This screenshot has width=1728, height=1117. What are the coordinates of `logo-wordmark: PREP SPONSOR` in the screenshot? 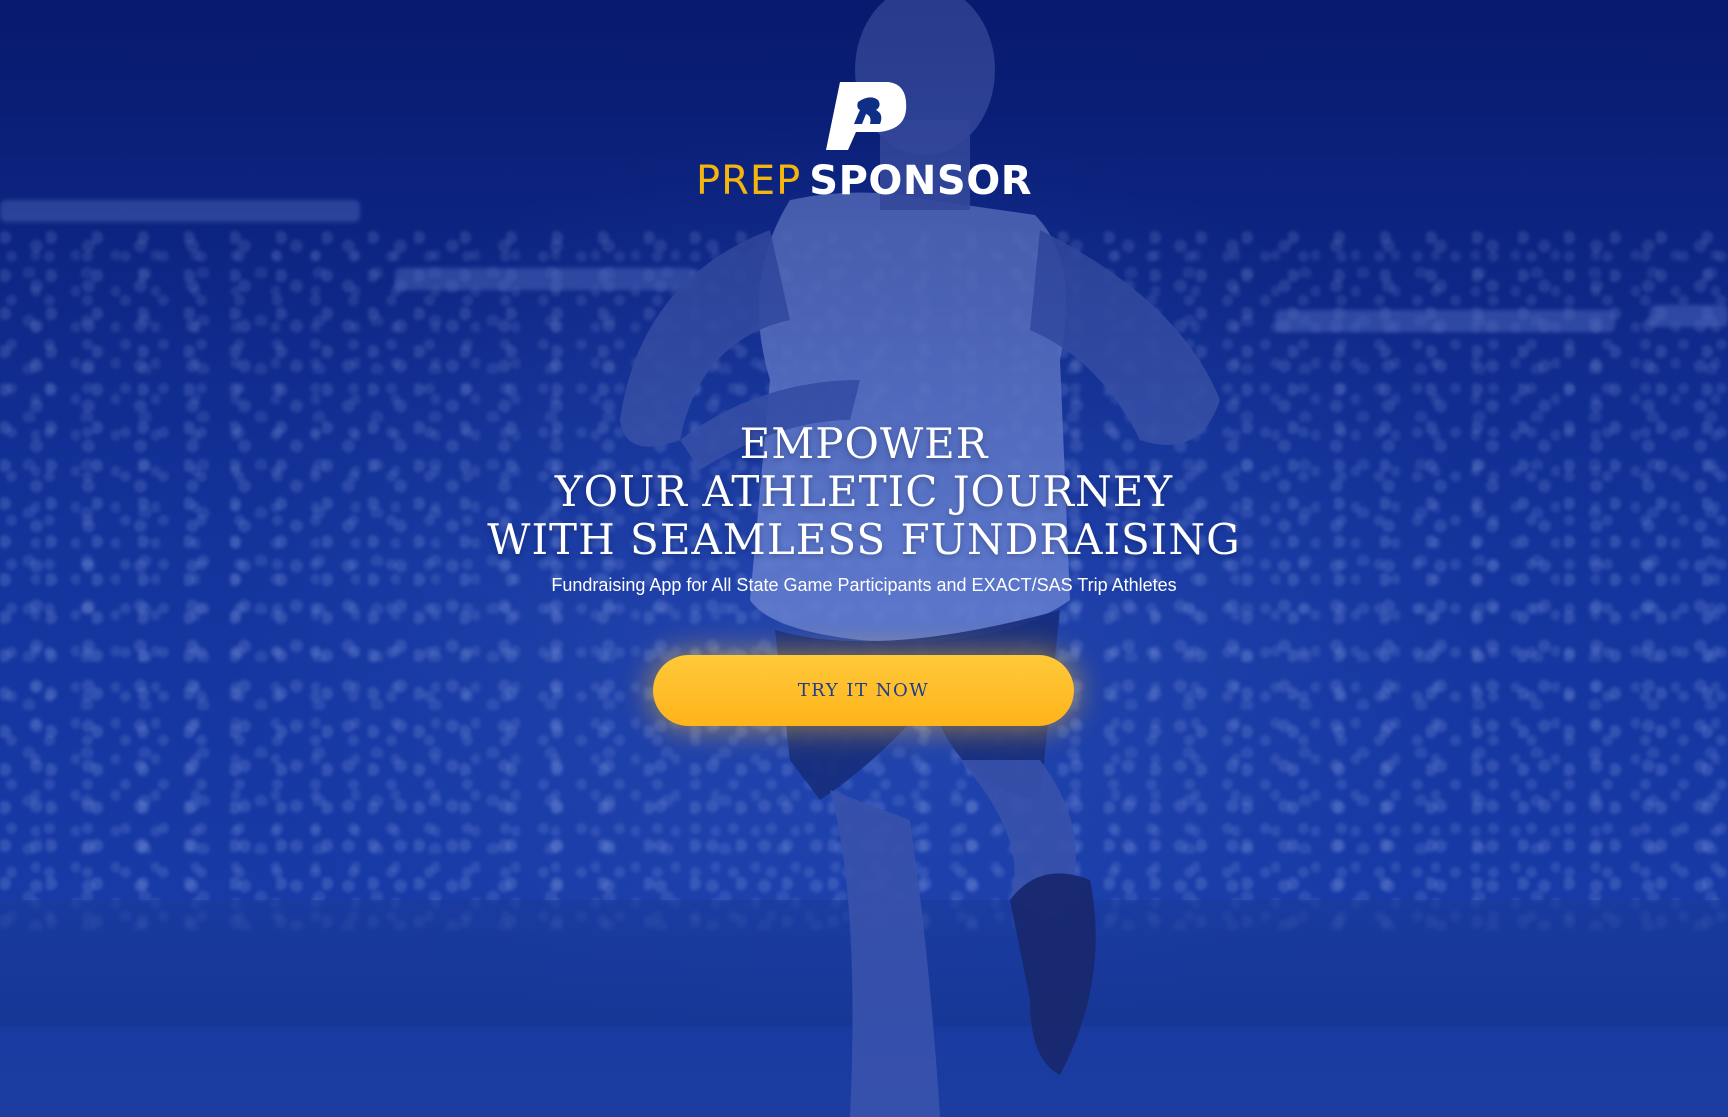 It's located at (864, 181).